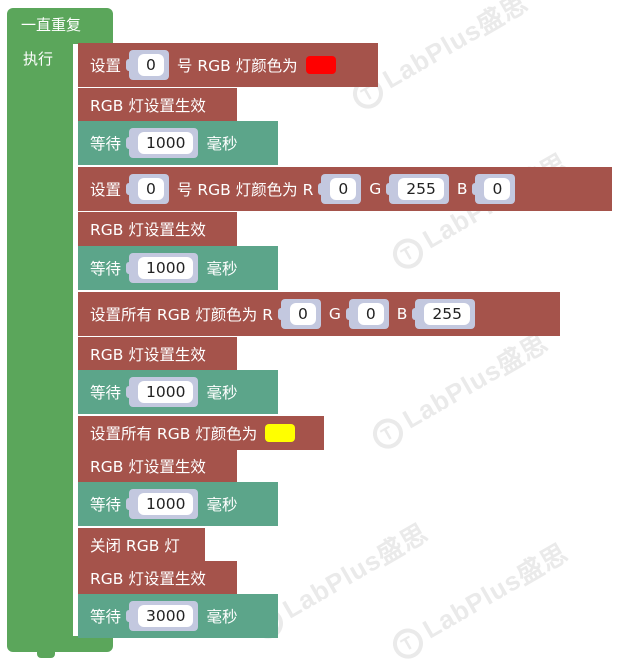 This screenshot has width=627, height=664. I want to click on wait-duration-input: 3000, so click(162, 616).